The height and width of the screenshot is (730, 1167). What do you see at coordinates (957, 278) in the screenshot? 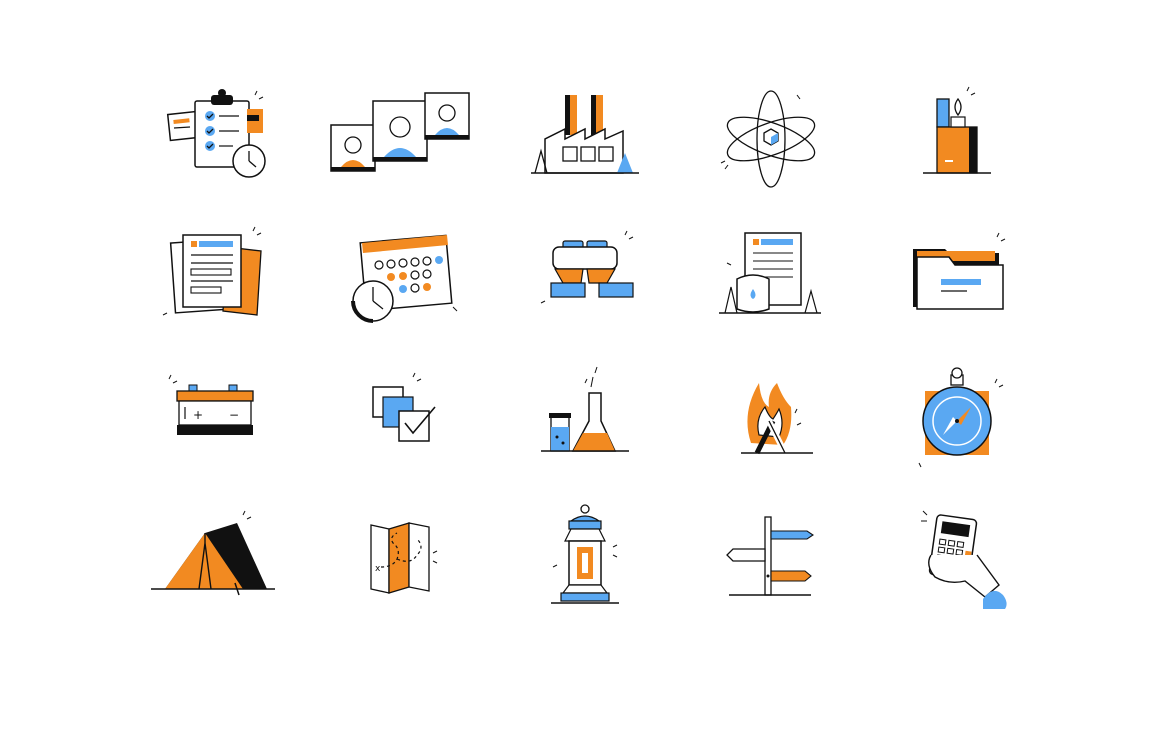
I see `folder-icon` at bounding box center [957, 278].